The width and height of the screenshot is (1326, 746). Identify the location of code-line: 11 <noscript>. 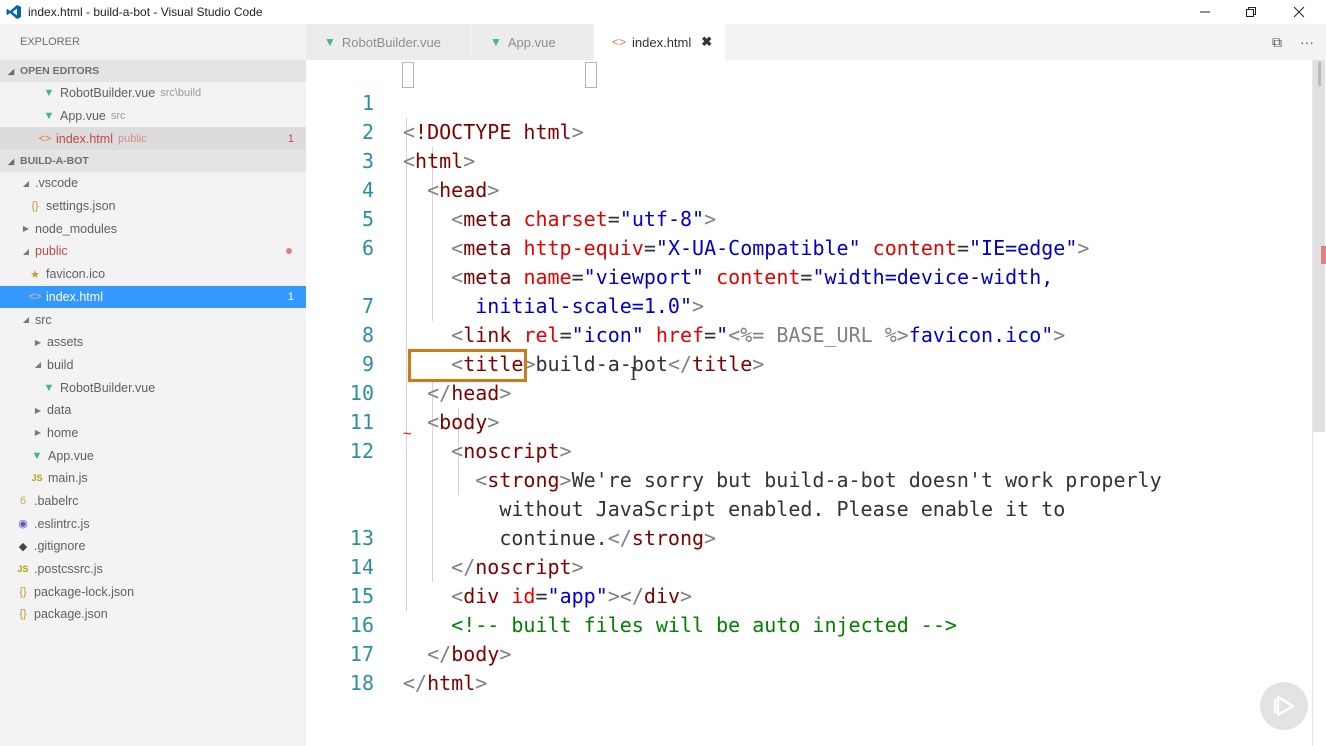
(808, 421).